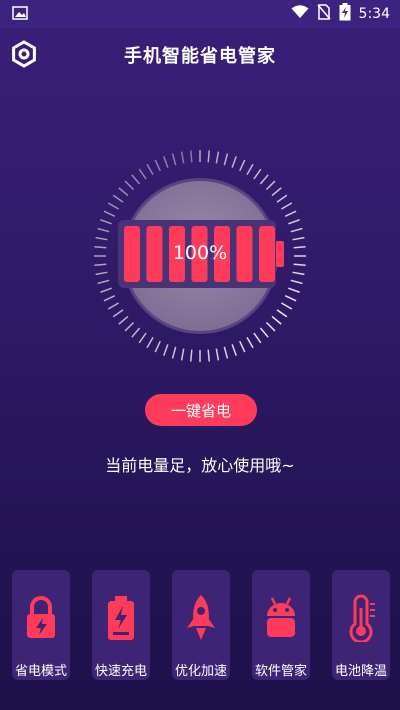 The image size is (400, 710). I want to click on status-icons: 5:34, so click(340, 14).